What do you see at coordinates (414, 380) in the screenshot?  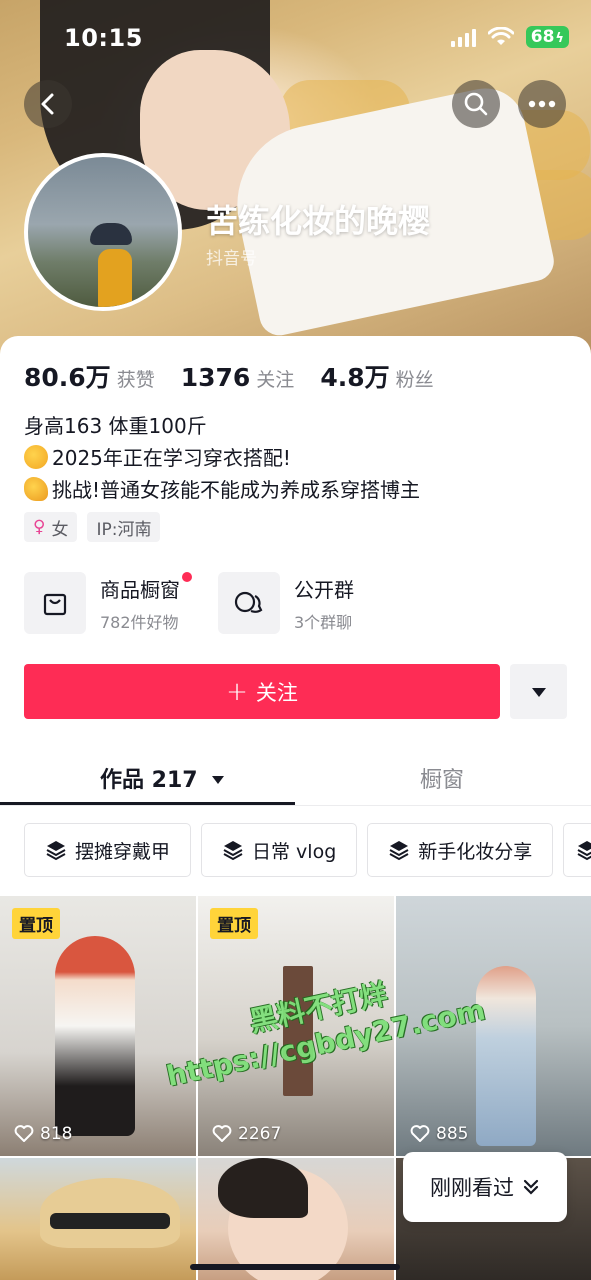 I see `stat-label: 粉丝` at bounding box center [414, 380].